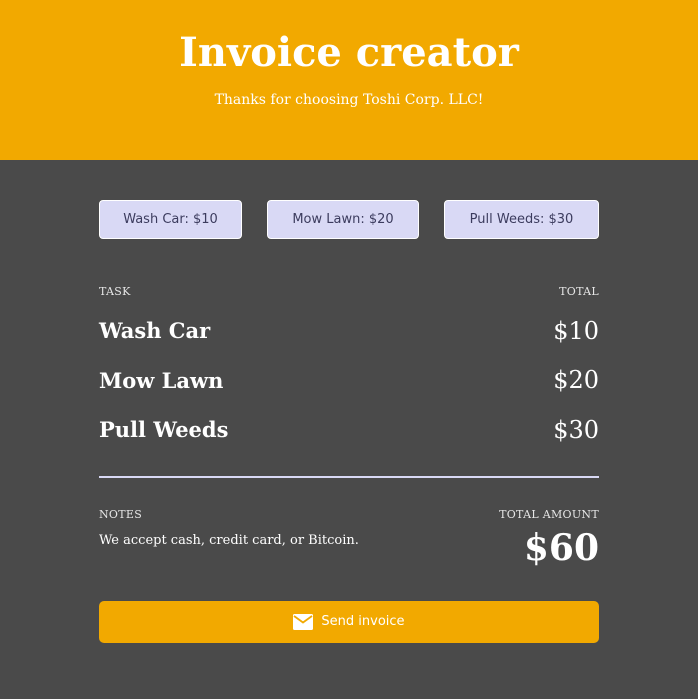 The width and height of the screenshot is (698, 699). What do you see at coordinates (363, 621) in the screenshot?
I see `send-invoice-label: Send invoice` at bounding box center [363, 621].